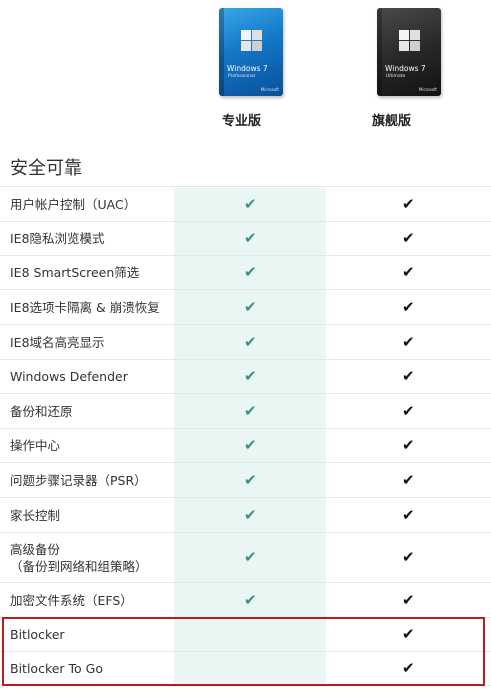 Image resolution: width=491 pixels, height=691 pixels. Describe the element at coordinates (57, 238) in the screenshot. I see `feature-label: IE8隐私浏览模式` at that location.